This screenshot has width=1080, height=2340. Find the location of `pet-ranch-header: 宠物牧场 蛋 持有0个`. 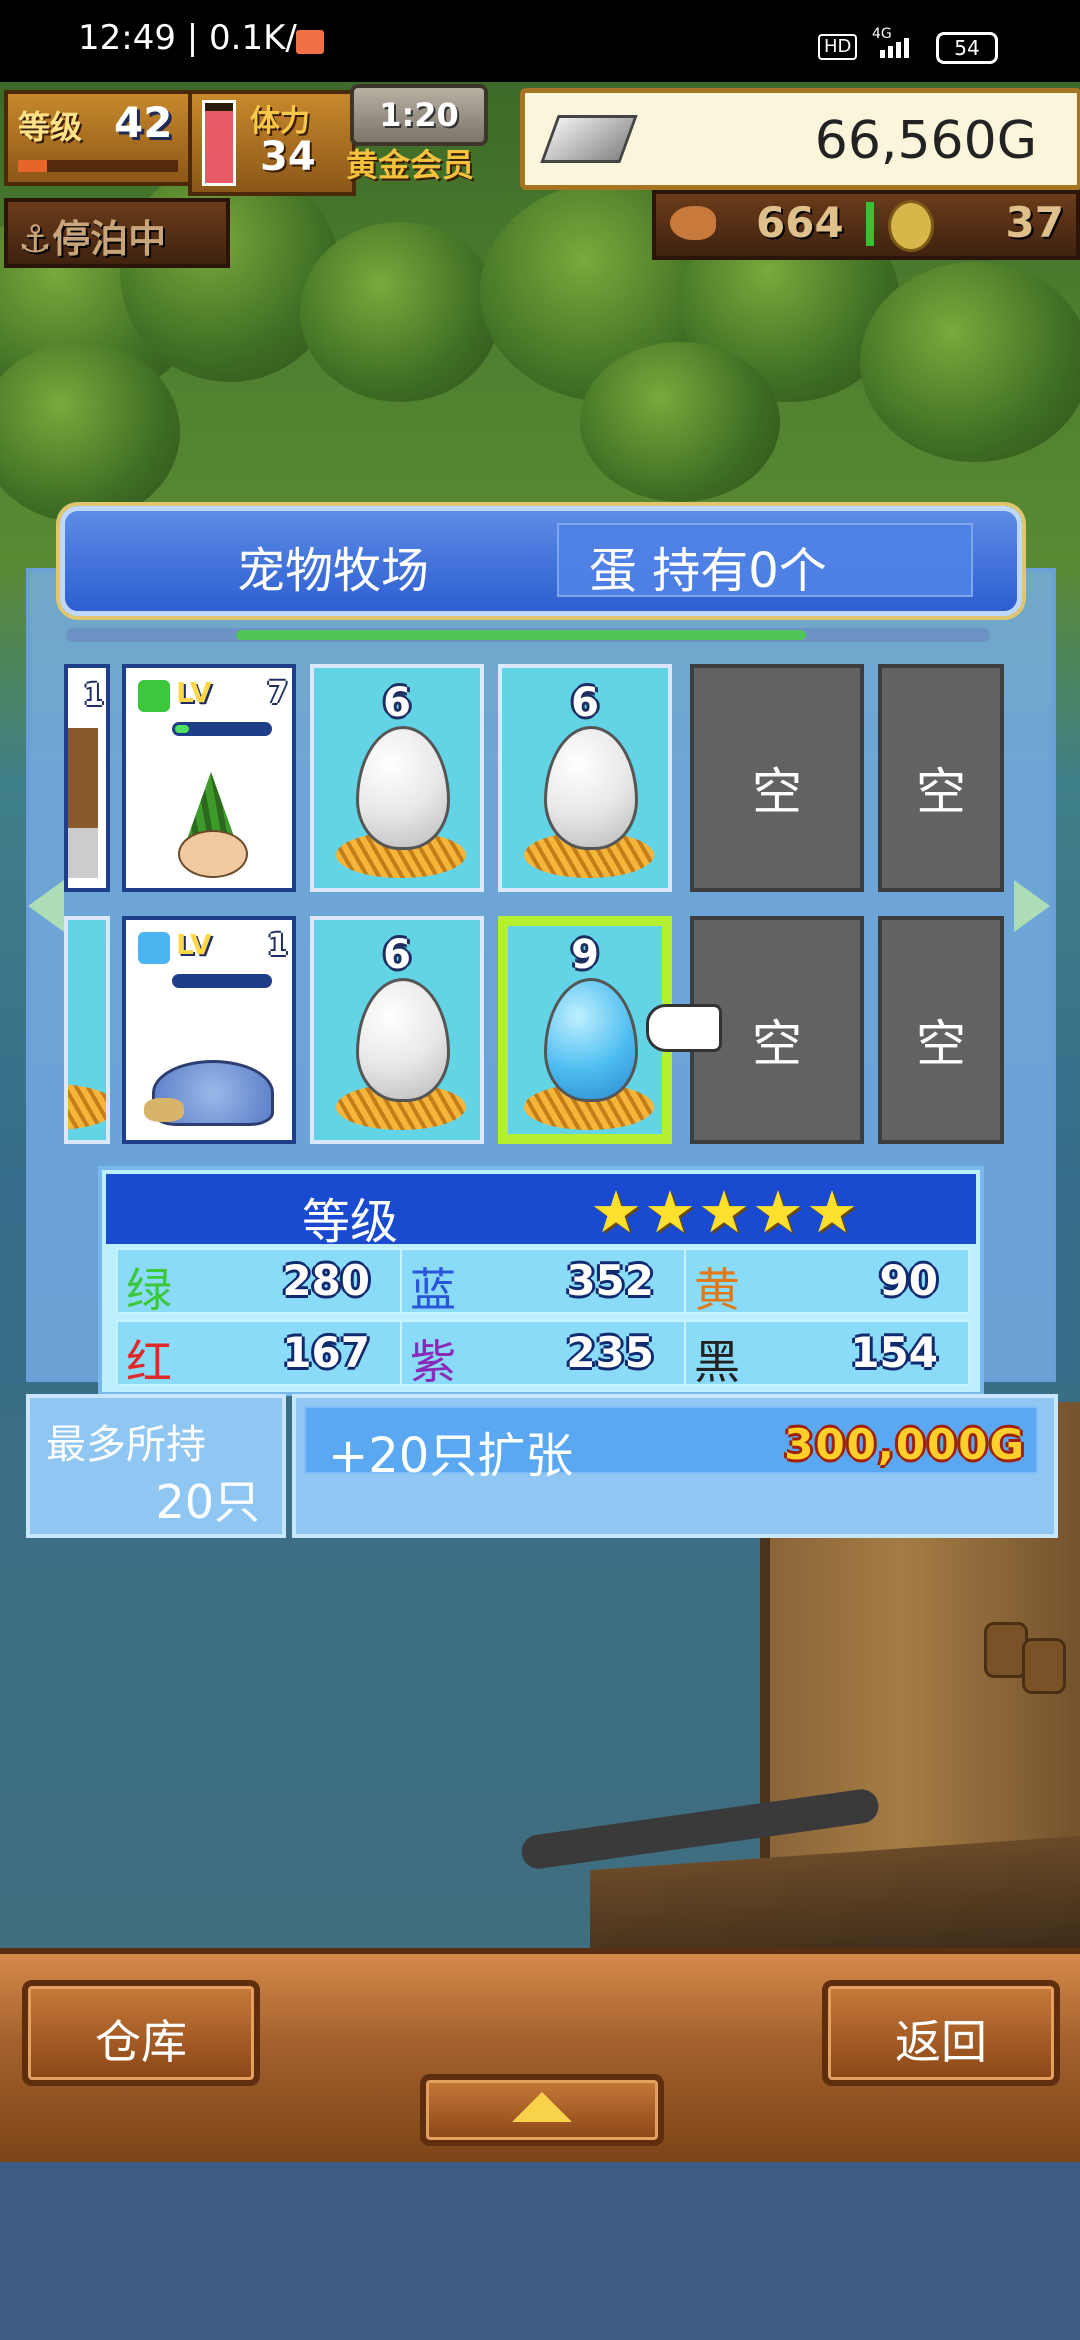

pet-ranch-header: 宠物牧场 蛋 持有0个 is located at coordinates (541, 561).